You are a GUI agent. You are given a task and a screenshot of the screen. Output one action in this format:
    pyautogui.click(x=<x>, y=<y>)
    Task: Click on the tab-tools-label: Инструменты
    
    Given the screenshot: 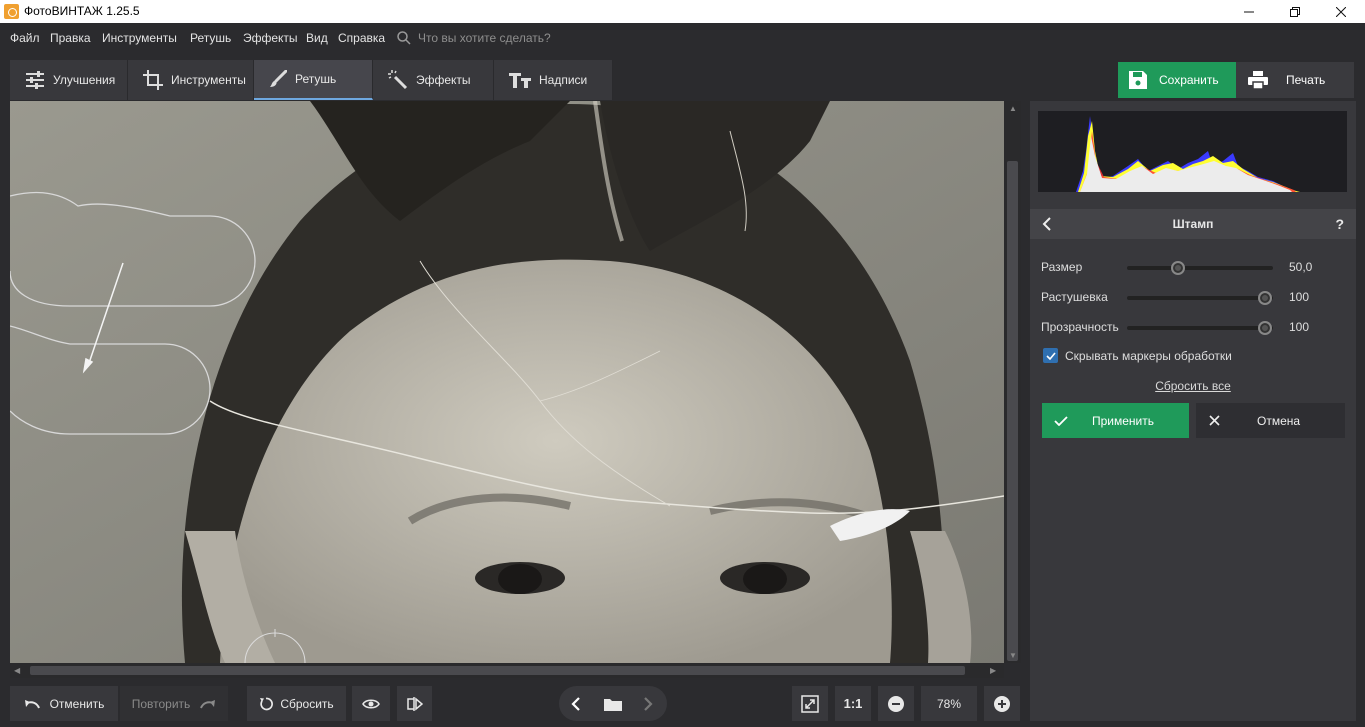 What is the action you would take?
    pyautogui.click(x=208, y=80)
    